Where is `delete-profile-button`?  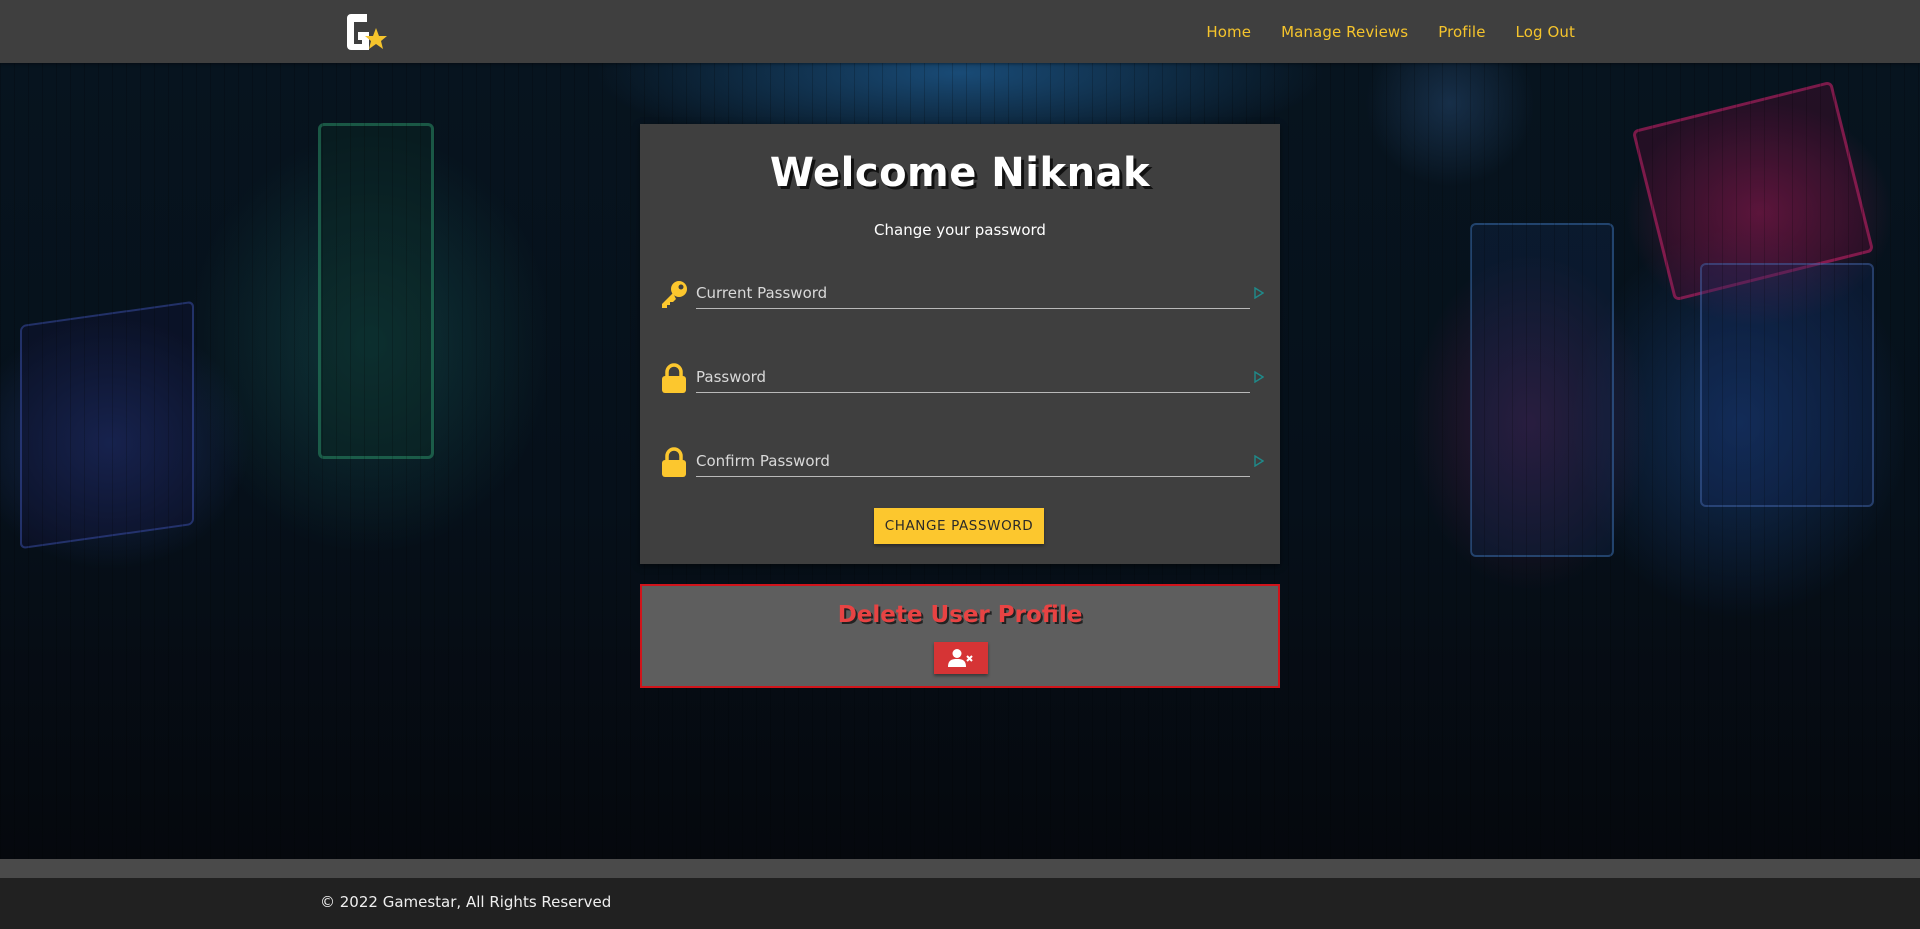 delete-profile-button is located at coordinates (961, 658).